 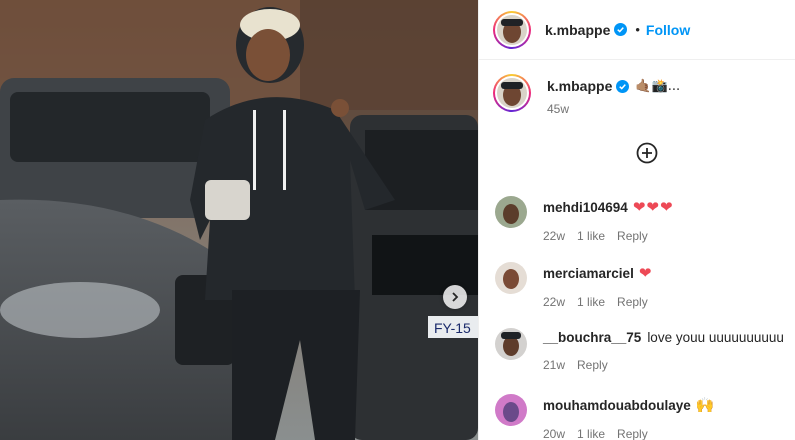 I want to click on heart-icon: ❤❤❤, so click(x=653, y=207).